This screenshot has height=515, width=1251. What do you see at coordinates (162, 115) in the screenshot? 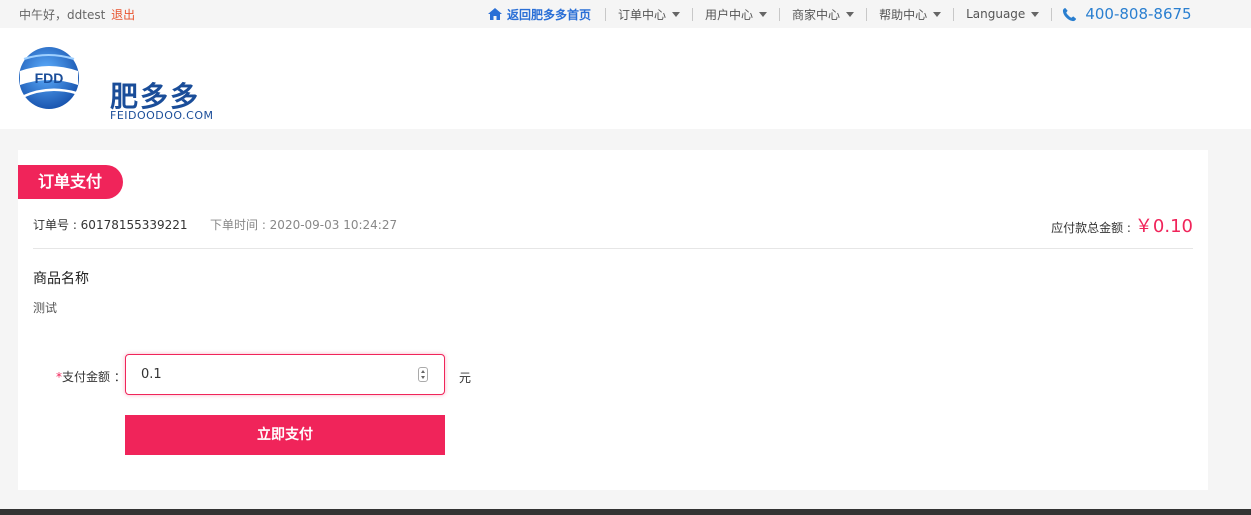
I see `brand-name-en: FEIDOODOO.COM` at bounding box center [162, 115].